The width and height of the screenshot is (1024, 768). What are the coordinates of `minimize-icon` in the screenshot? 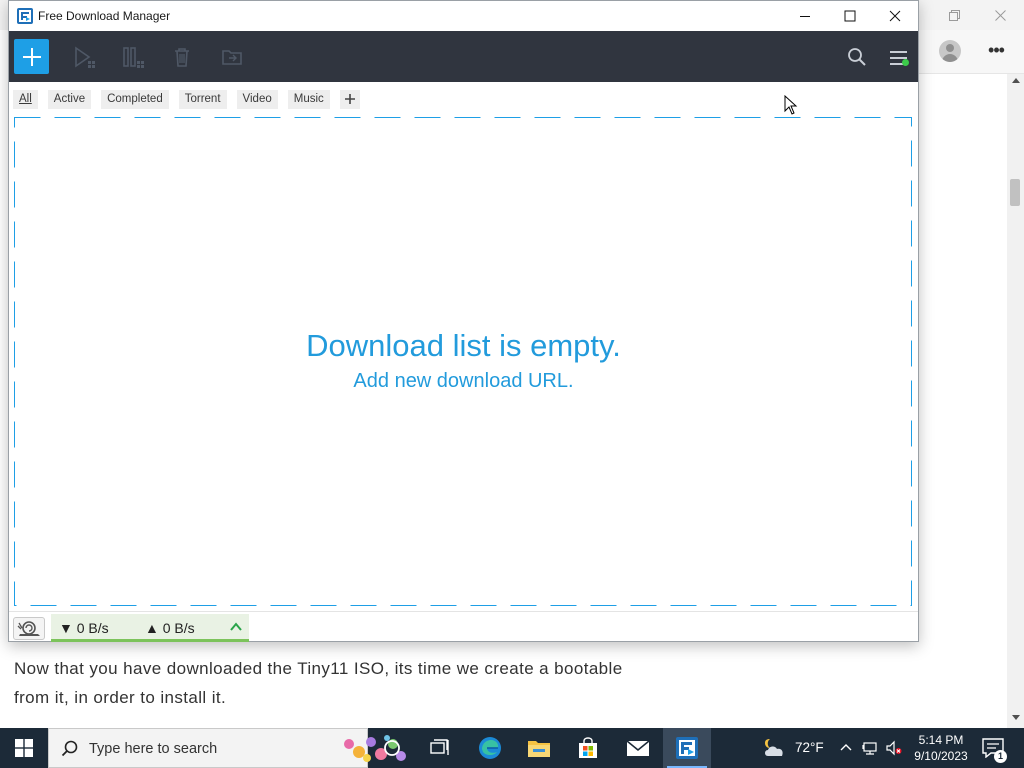 It's located at (805, 16).